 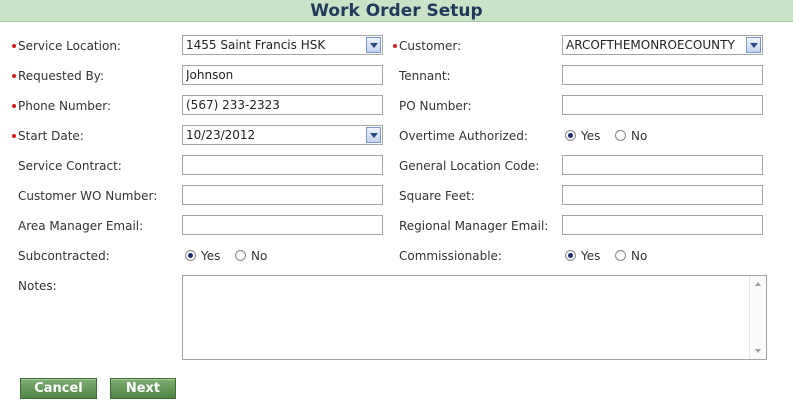 I want to click on service-contract-input, so click(x=282, y=165).